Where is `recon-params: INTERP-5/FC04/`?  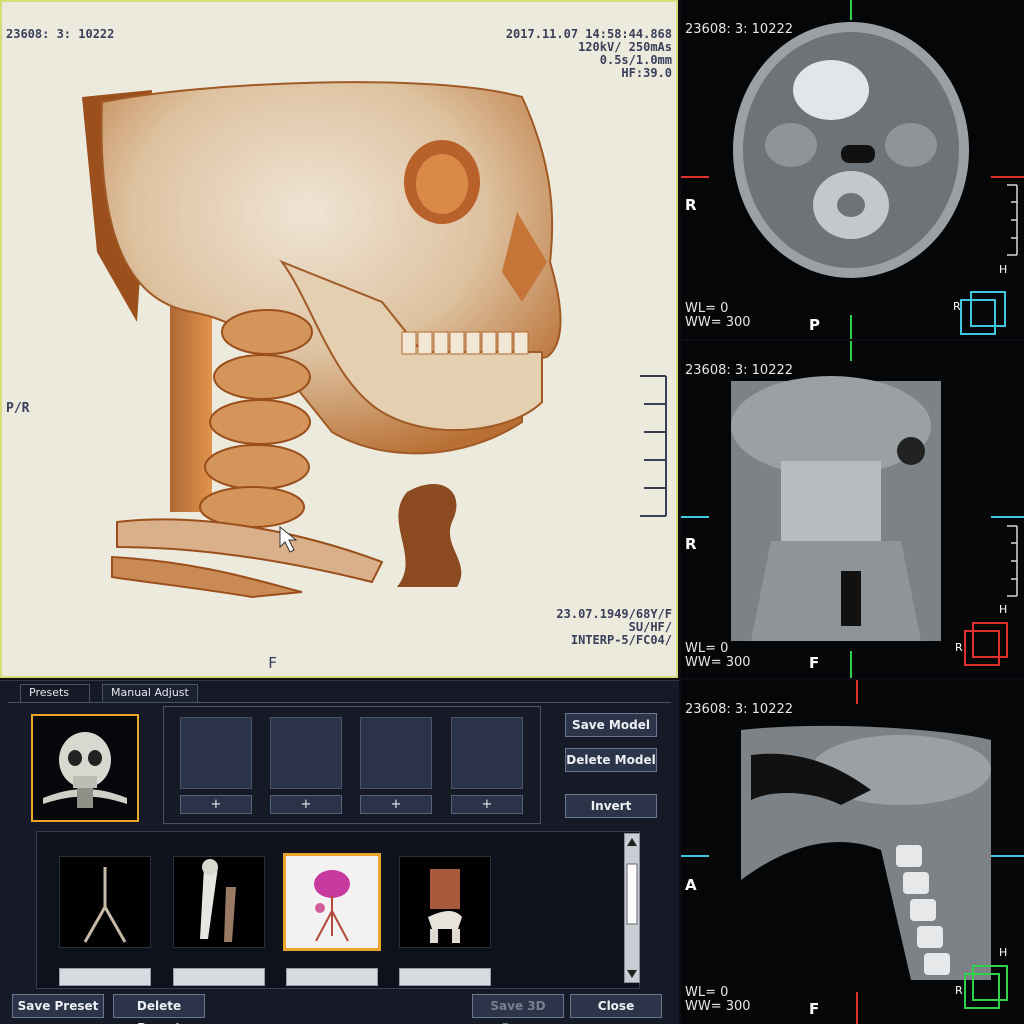
recon-params: INTERP-5/FC04/ is located at coordinates (621, 640).